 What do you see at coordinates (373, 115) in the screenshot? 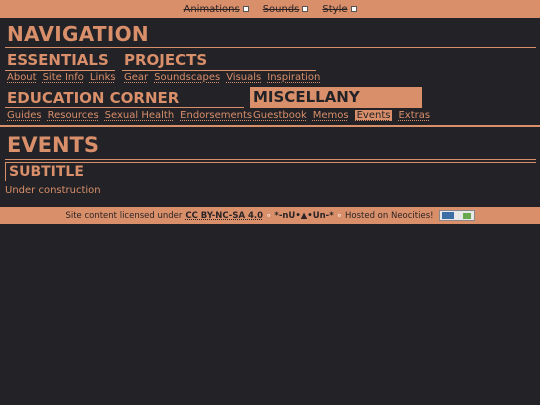
I see `nav-link-events: Events` at bounding box center [373, 115].